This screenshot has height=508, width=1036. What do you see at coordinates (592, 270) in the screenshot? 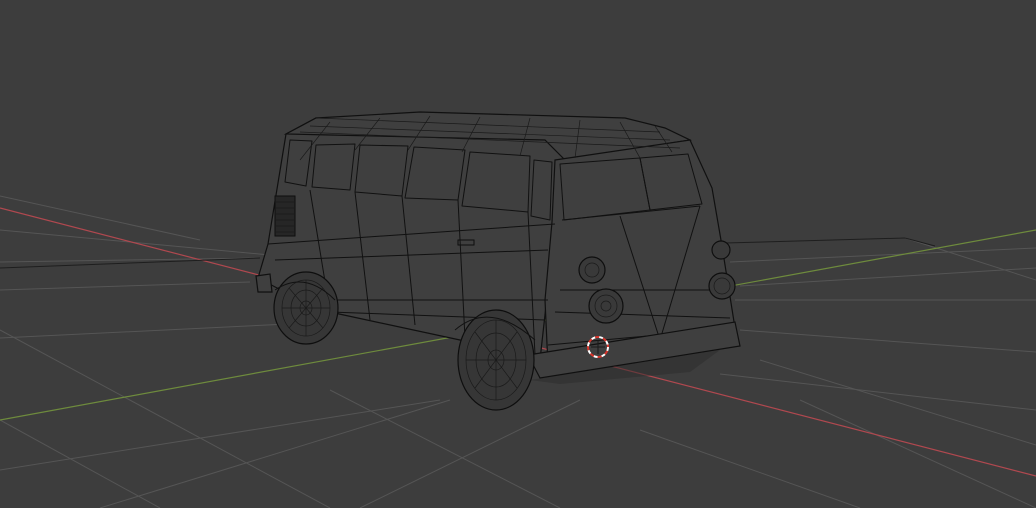
I see `front-lamp-left-upper` at bounding box center [592, 270].